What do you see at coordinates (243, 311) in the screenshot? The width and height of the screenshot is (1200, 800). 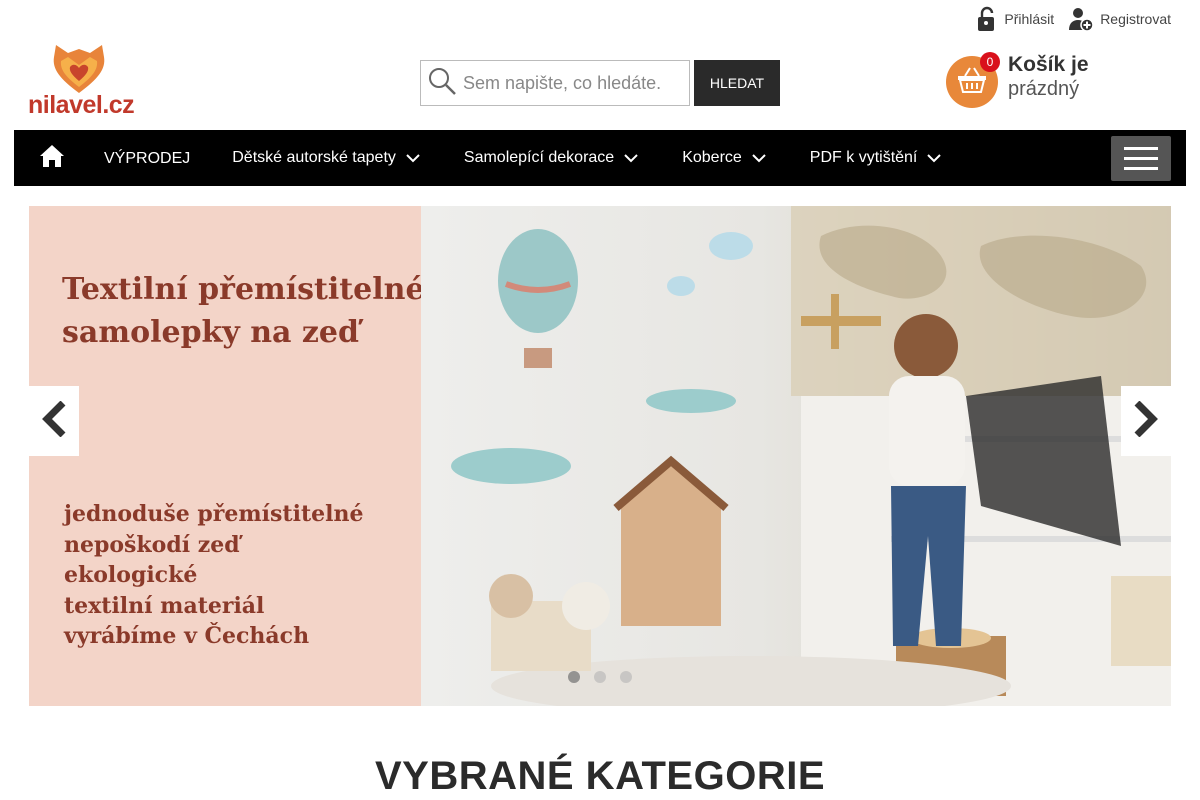 I see `slide-title: Textilní přemístitelné samolepky na zeď` at bounding box center [243, 311].